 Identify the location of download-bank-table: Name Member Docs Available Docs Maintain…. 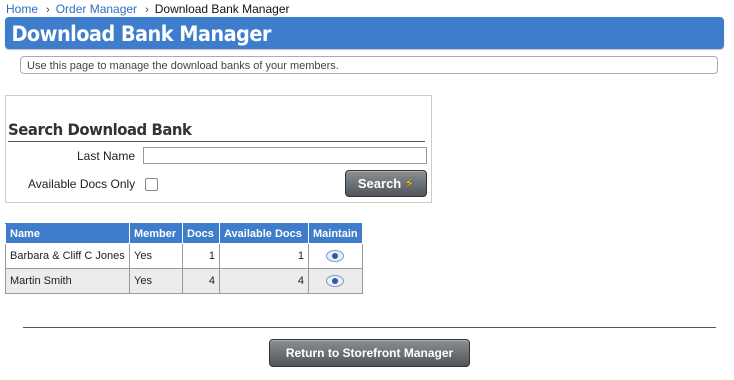
(184, 258).